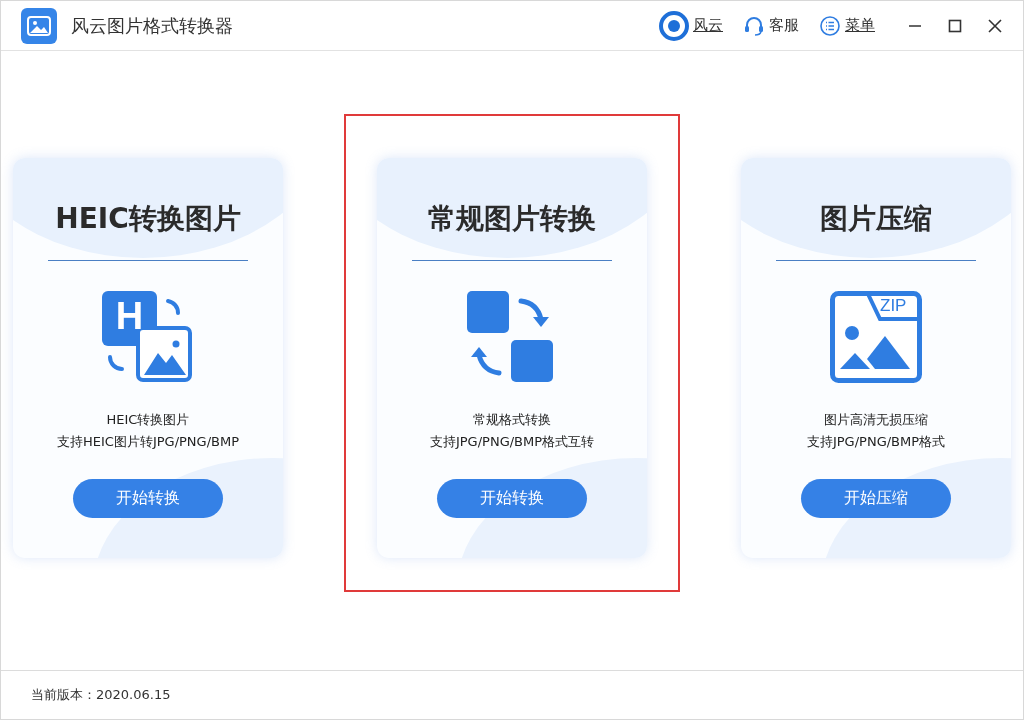  What do you see at coordinates (876, 441) in the screenshot?
I see `card-description: 支持JPG/PNG/BMP格式` at bounding box center [876, 441].